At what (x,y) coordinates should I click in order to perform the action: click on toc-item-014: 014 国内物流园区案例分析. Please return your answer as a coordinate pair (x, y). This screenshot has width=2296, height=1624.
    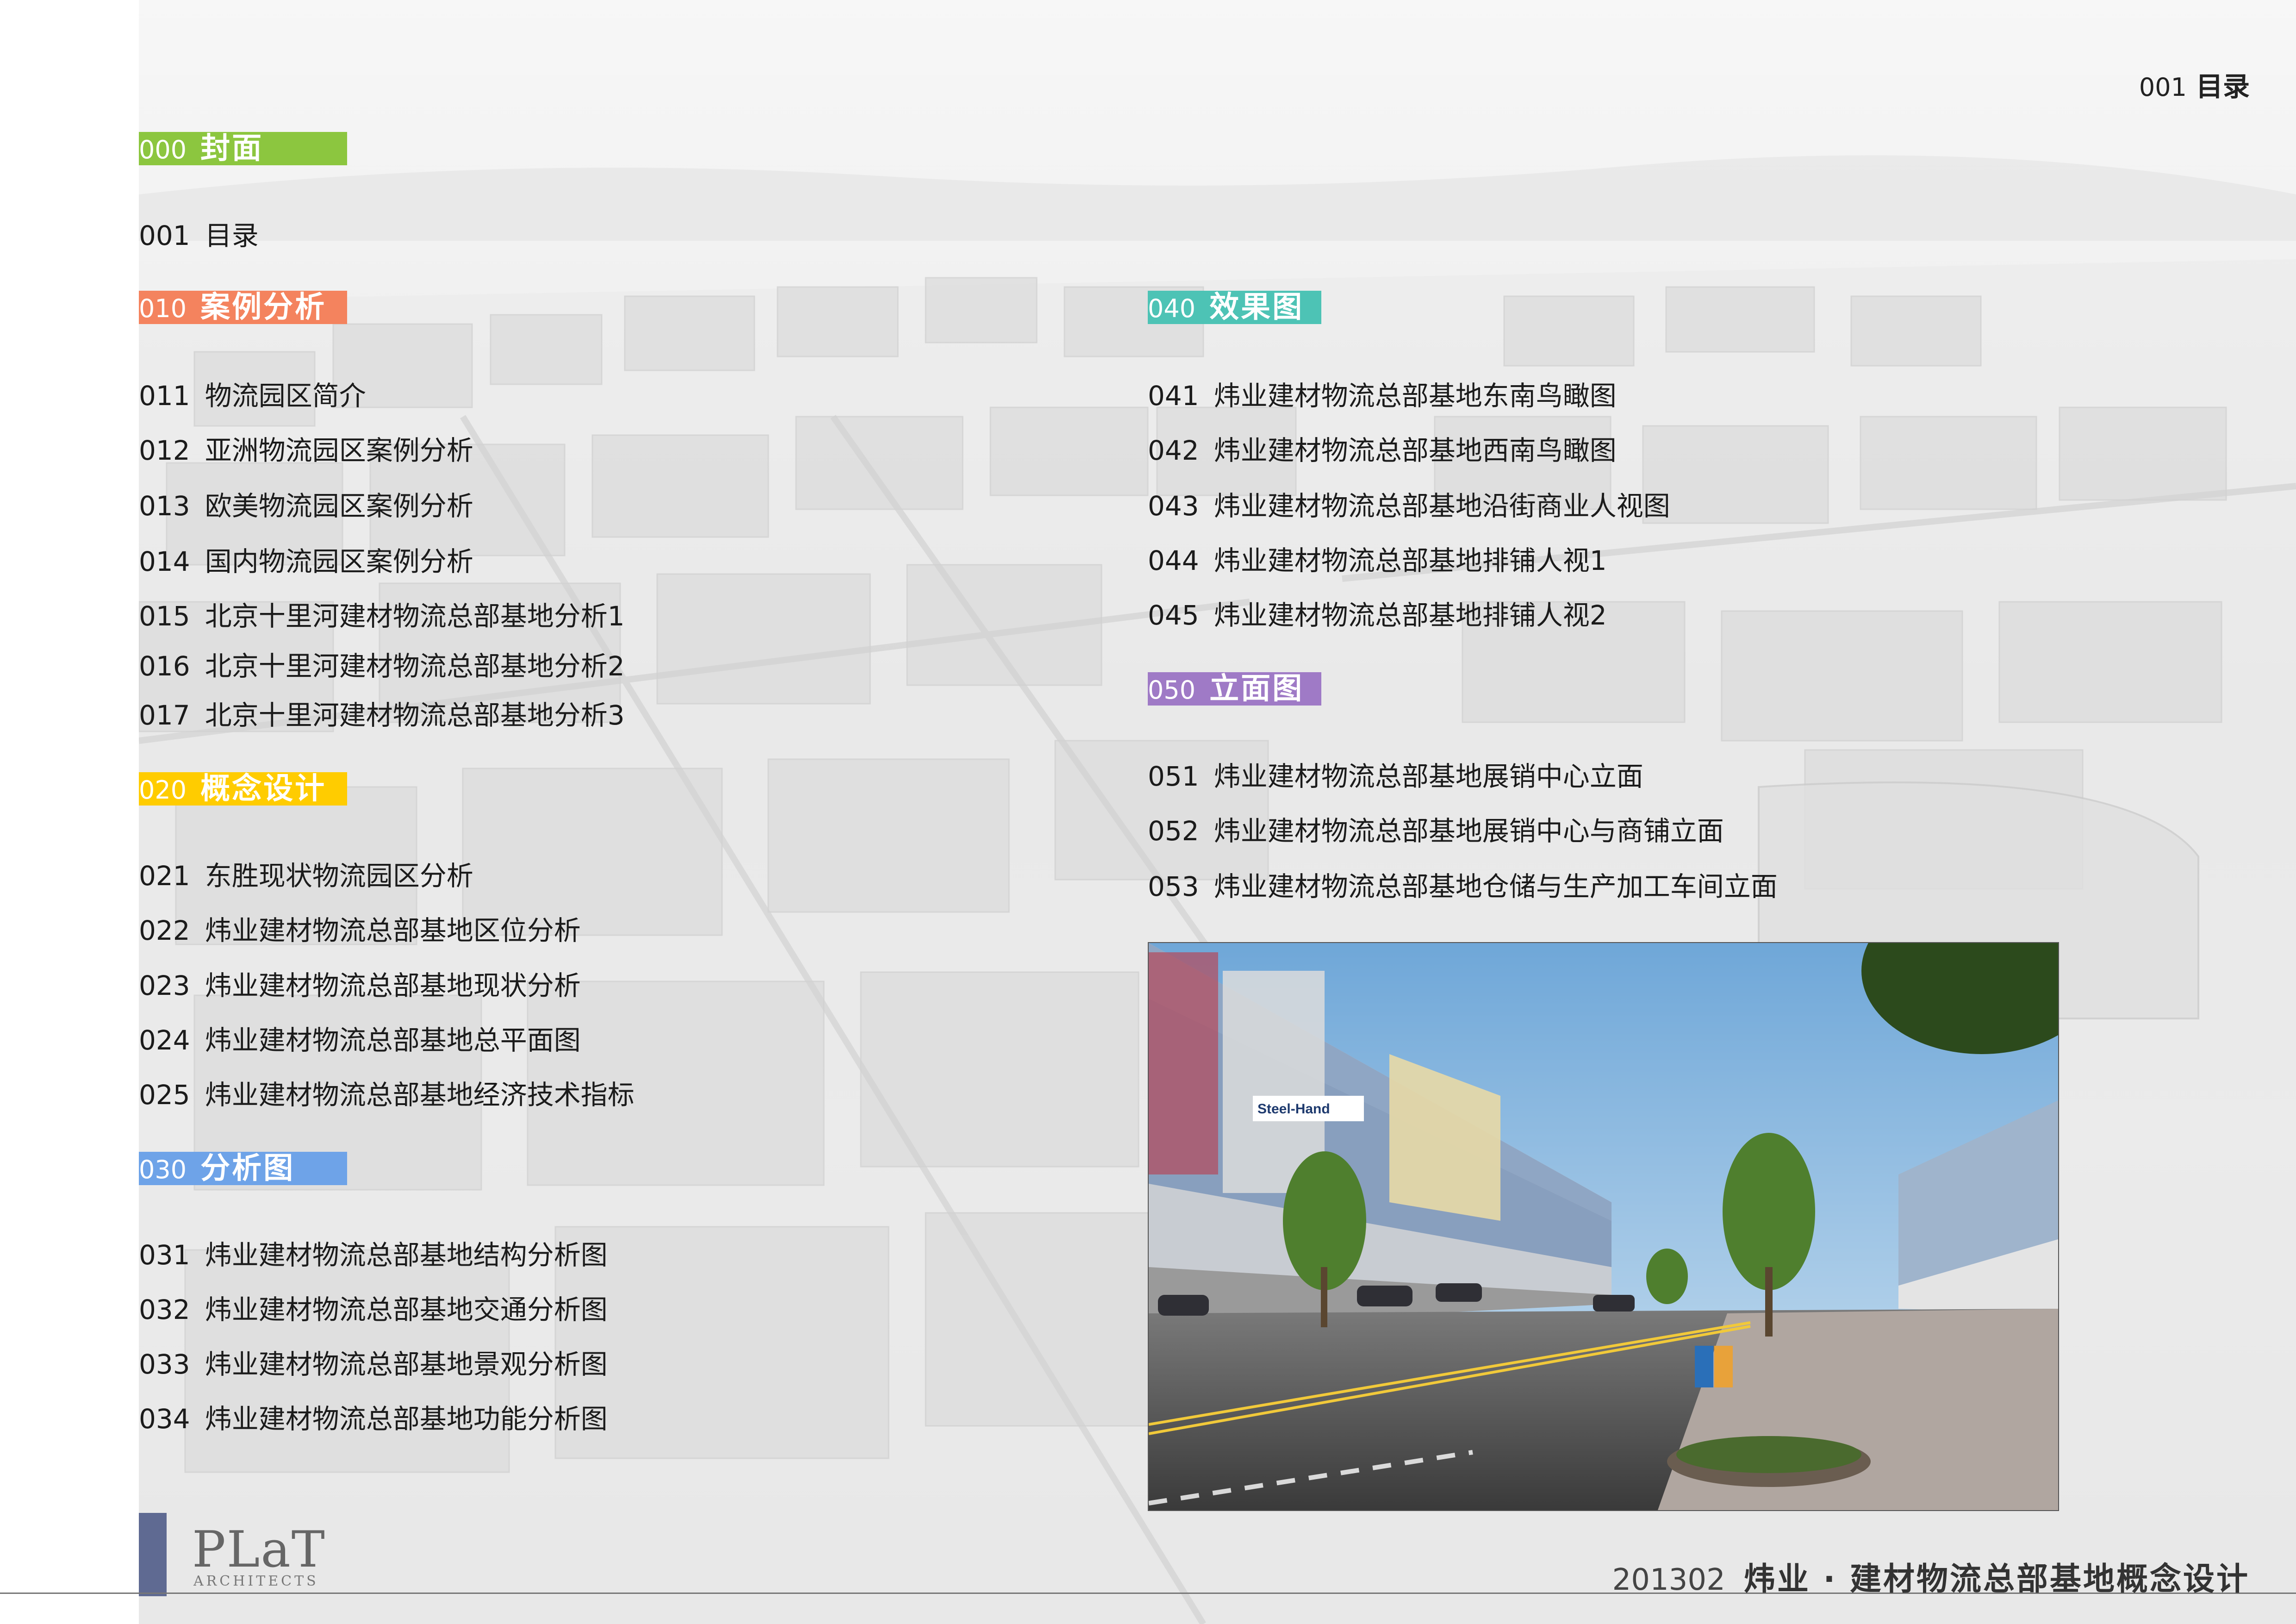
    Looking at the image, I should click on (306, 559).